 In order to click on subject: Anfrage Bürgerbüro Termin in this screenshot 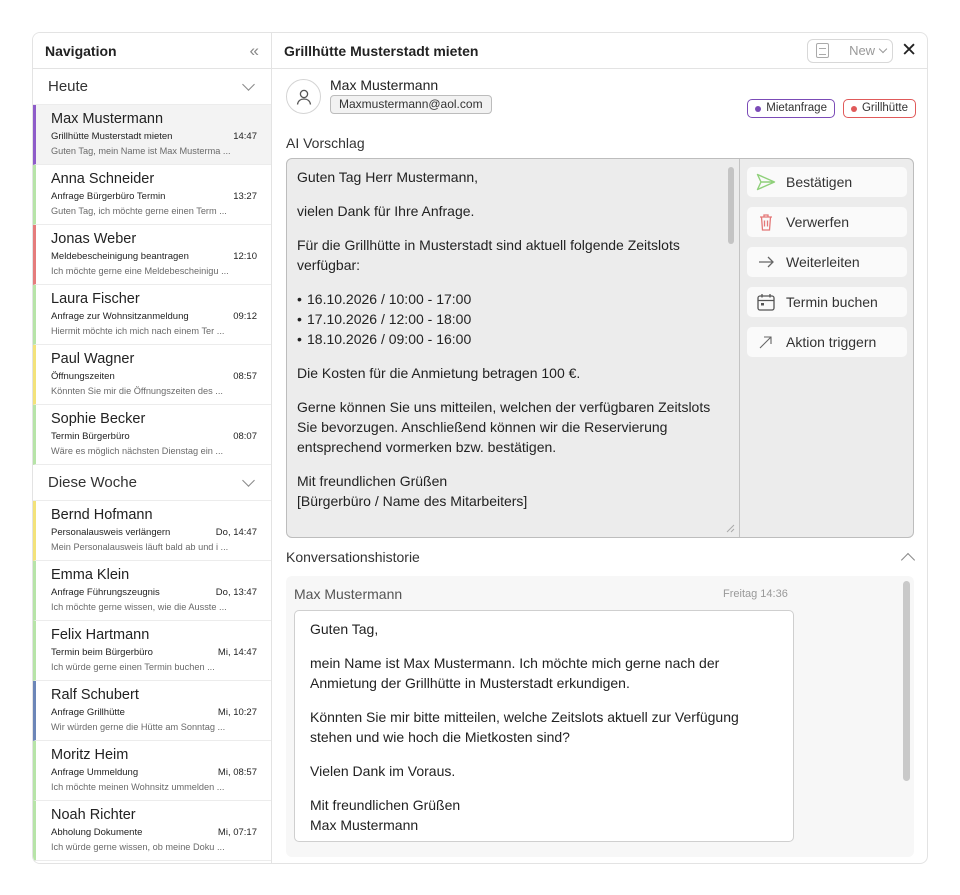, I will do `click(108, 196)`.